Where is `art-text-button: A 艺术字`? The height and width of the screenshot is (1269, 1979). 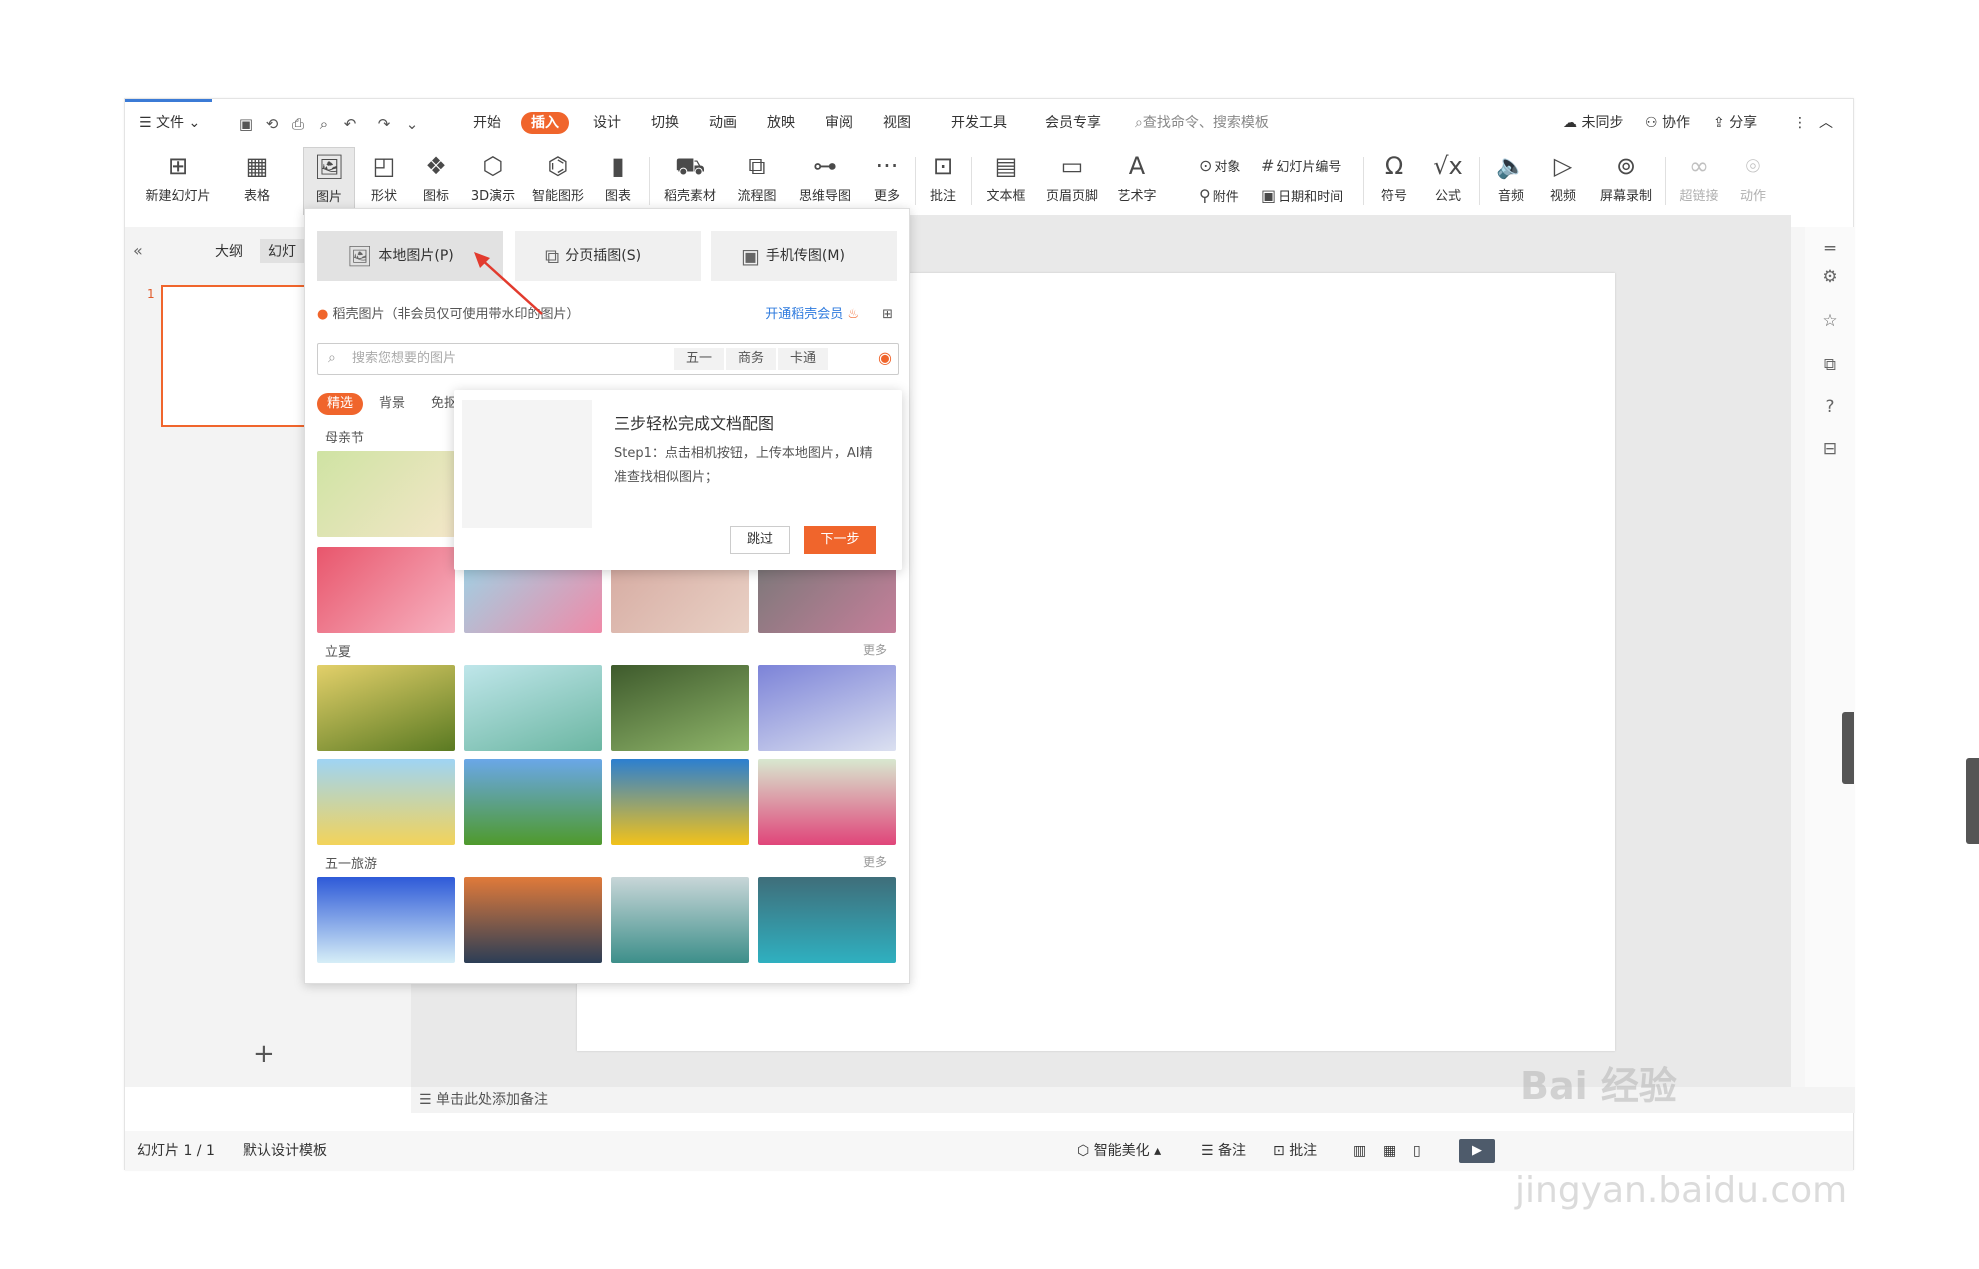
art-text-button: A 艺术字 is located at coordinates (1137, 181).